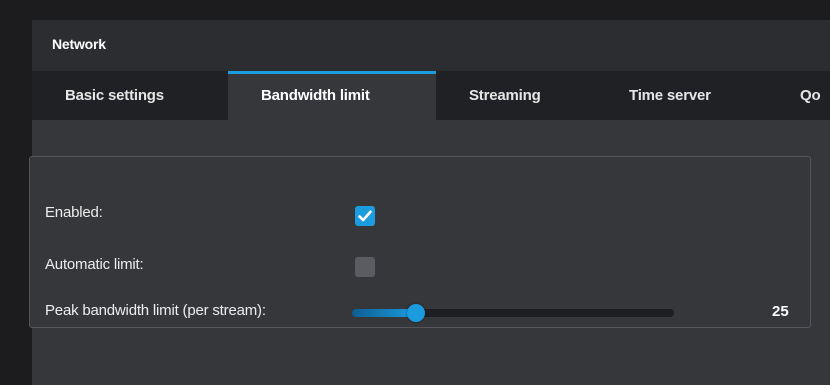 The image size is (830, 385). What do you see at coordinates (94, 264) in the screenshot?
I see `automatic-limit-label: Automatic limit:` at bounding box center [94, 264].